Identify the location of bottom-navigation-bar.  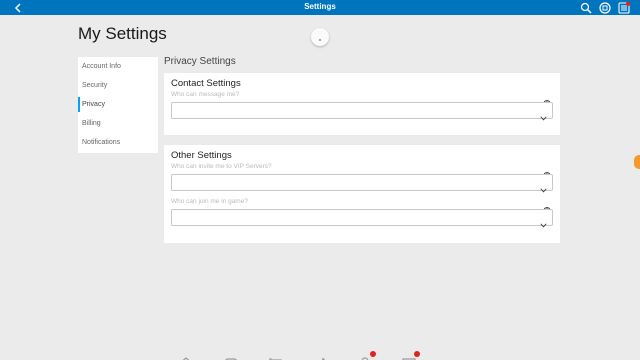
(320, 355).